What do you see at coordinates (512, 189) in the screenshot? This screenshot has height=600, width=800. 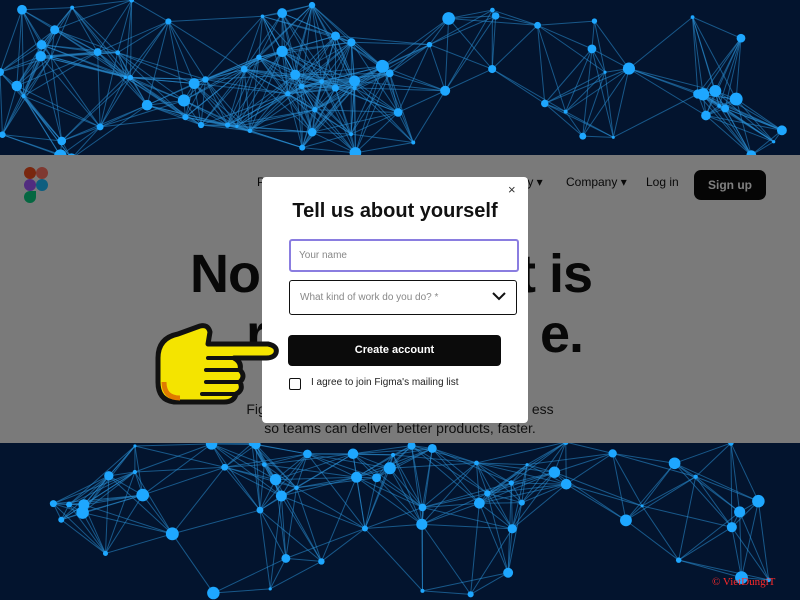 I see `close-icon: ×` at bounding box center [512, 189].